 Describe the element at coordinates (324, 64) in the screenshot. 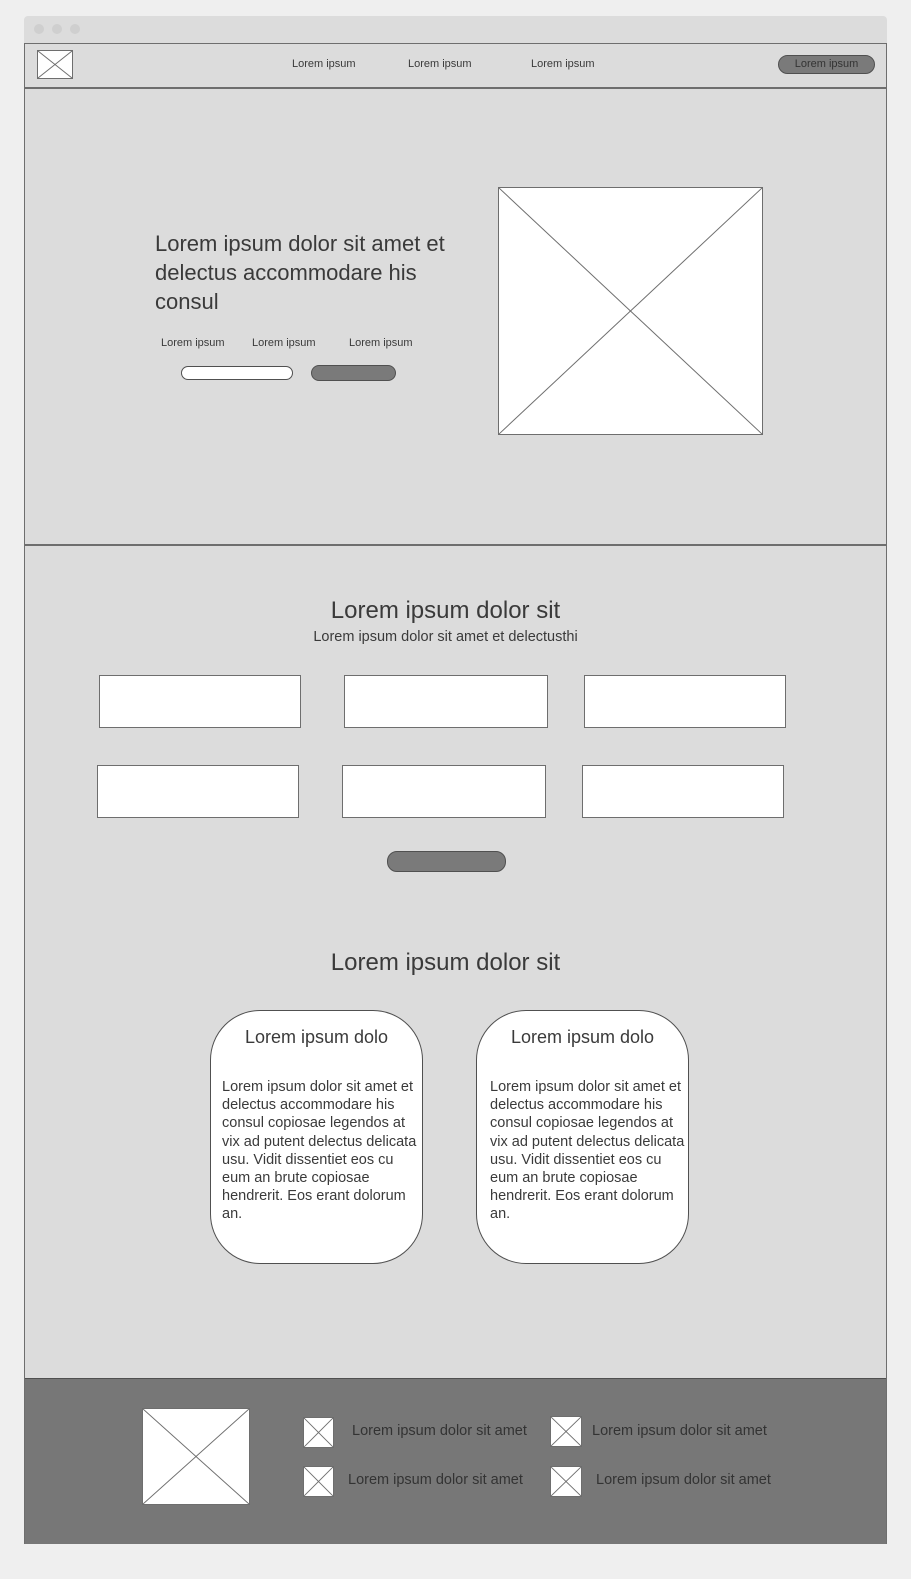

I see `nav-link-1: Lorem ipsum` at that location.